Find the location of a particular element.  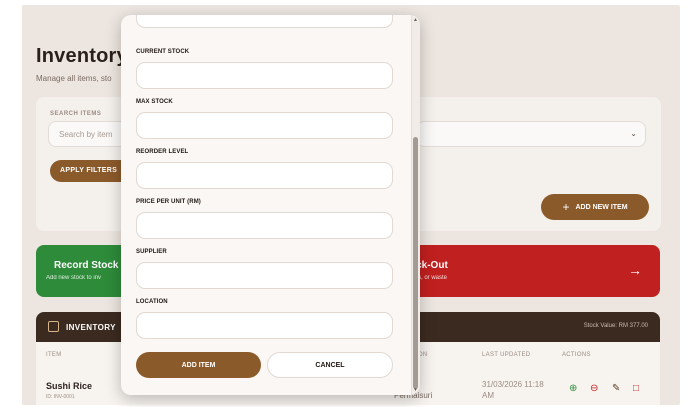

location-input is located at coordinates (264, 325).